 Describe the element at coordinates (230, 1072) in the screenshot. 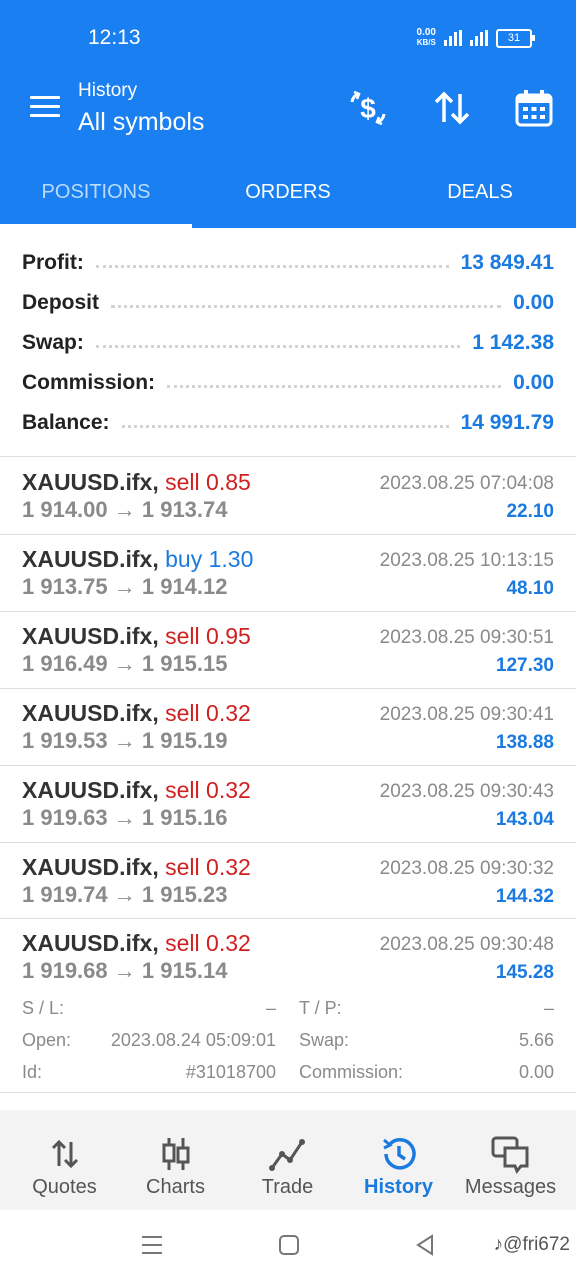

I see `id-value: #31018700` at that location.